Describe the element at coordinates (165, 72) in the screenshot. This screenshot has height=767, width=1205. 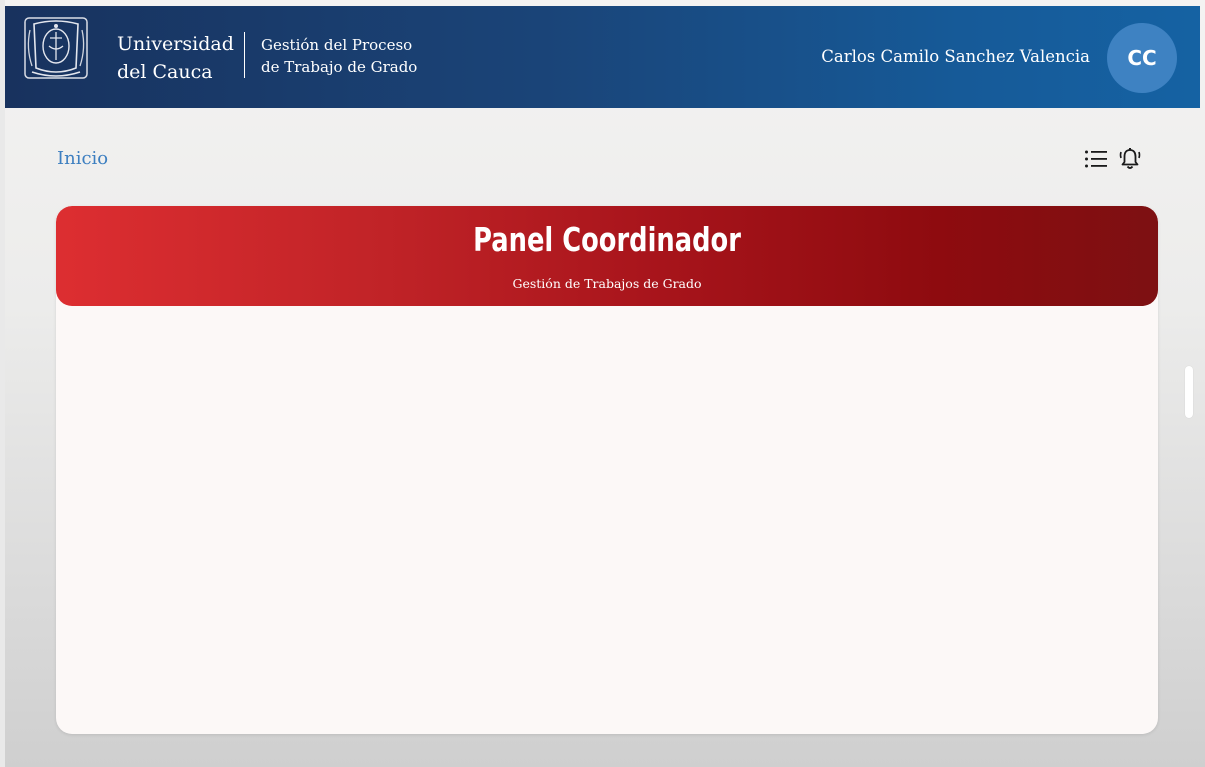
I see `university-name-line2: del Cauca` at that location.